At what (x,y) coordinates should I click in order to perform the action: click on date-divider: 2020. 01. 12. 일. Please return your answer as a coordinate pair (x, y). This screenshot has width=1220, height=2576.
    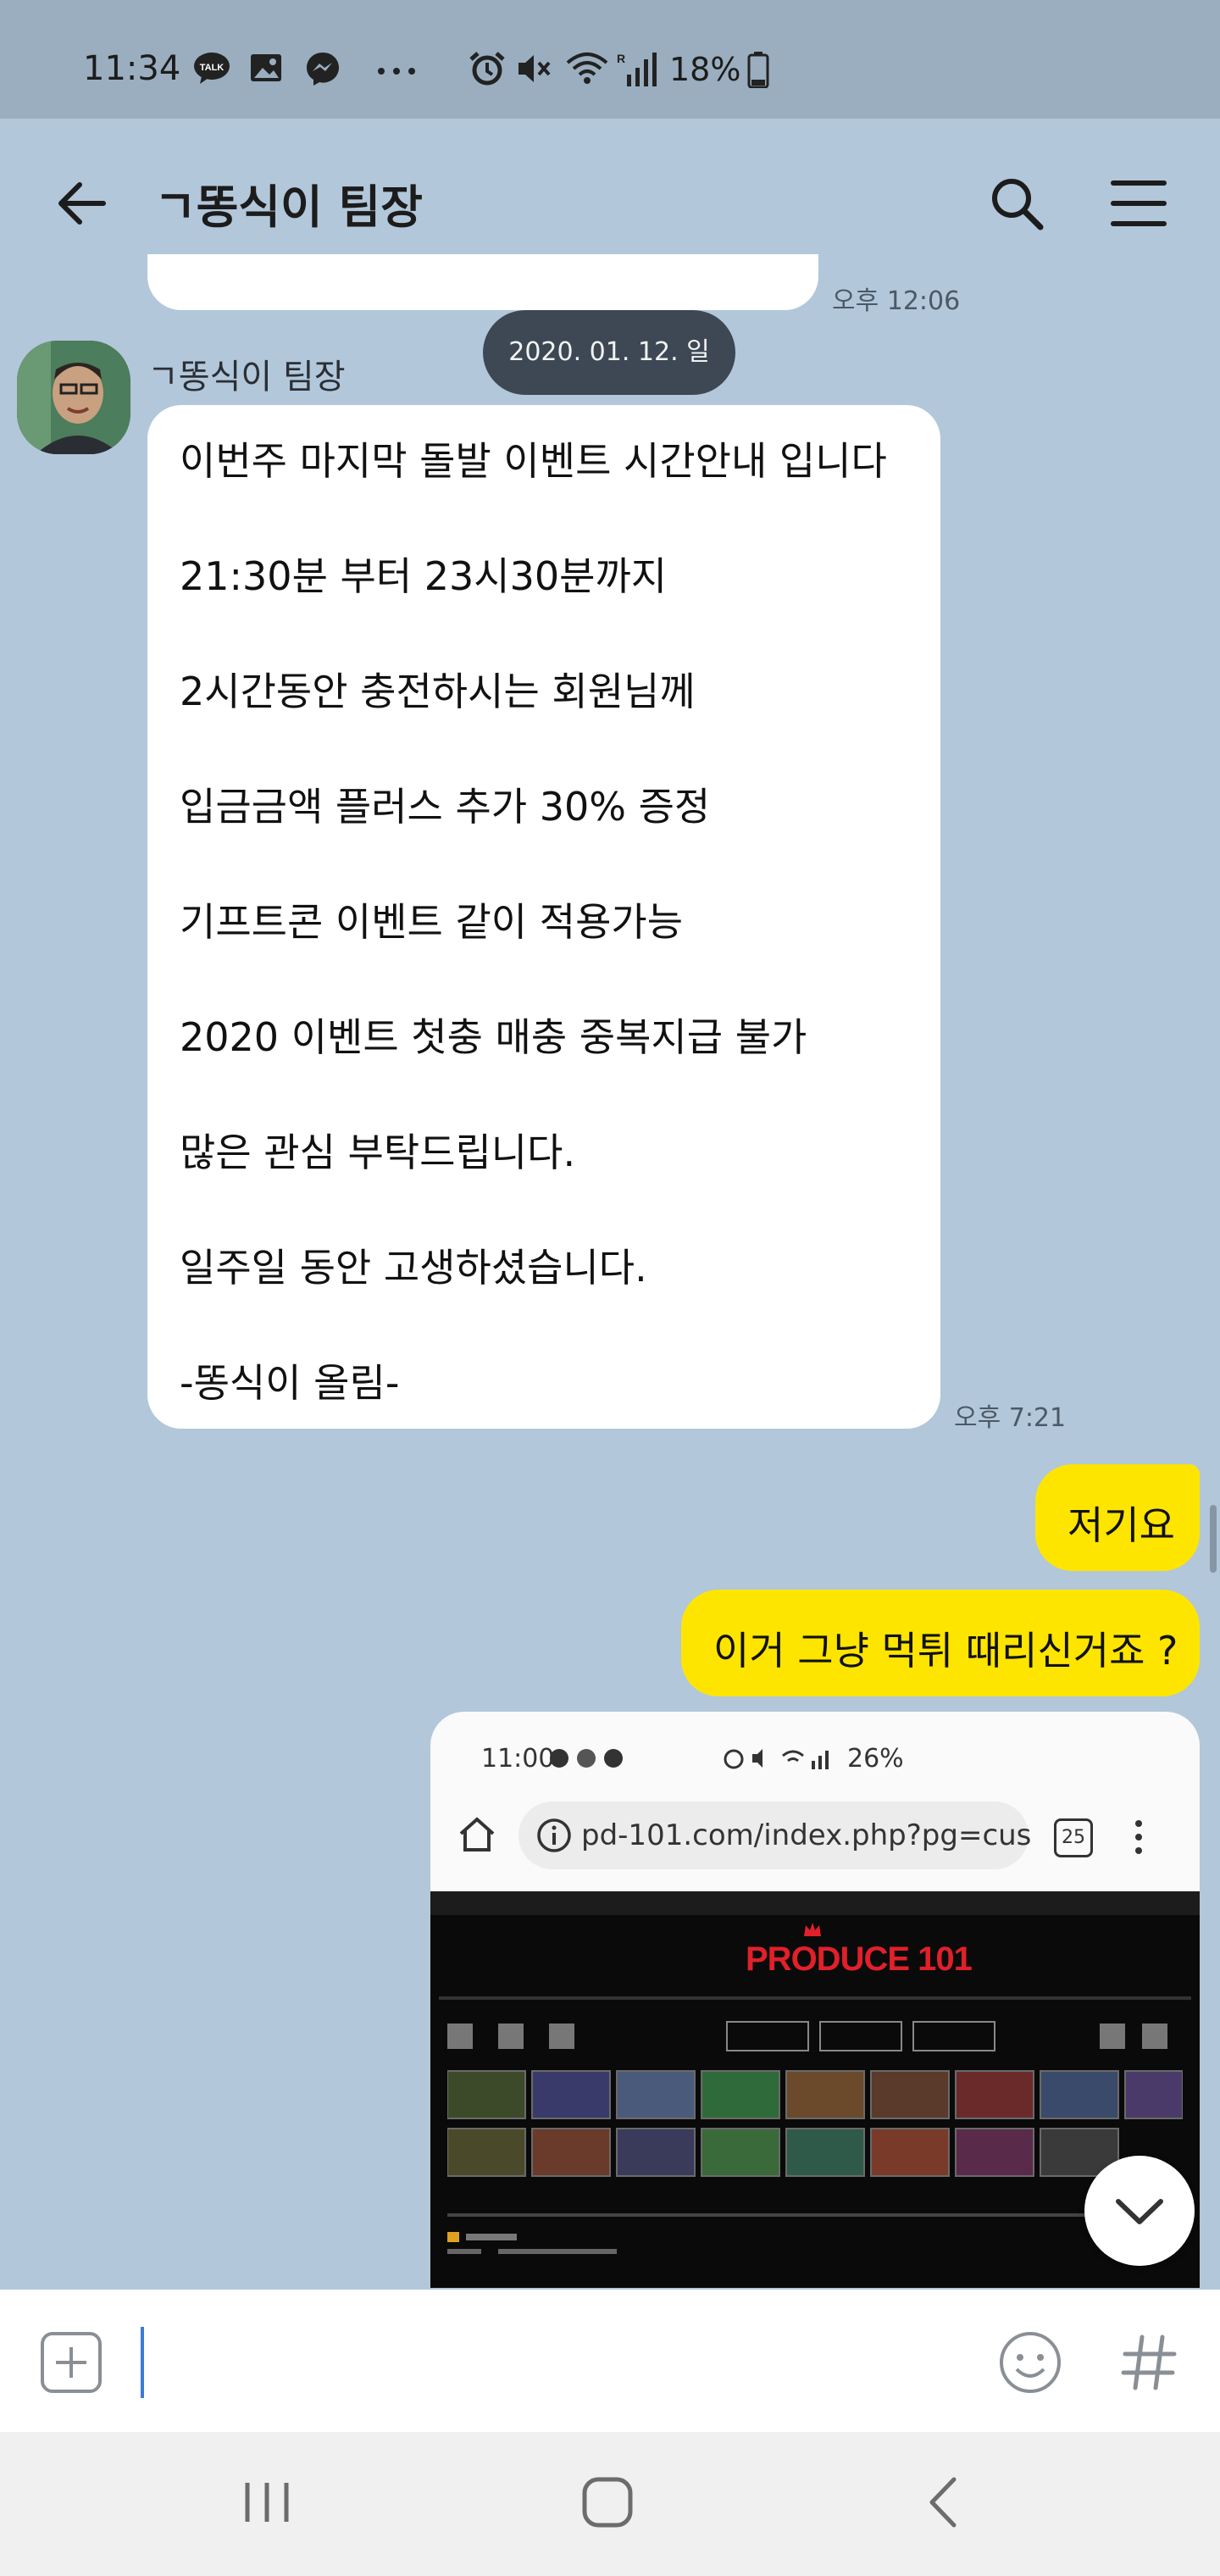
    Looking at the image, I should click on (609, 352).